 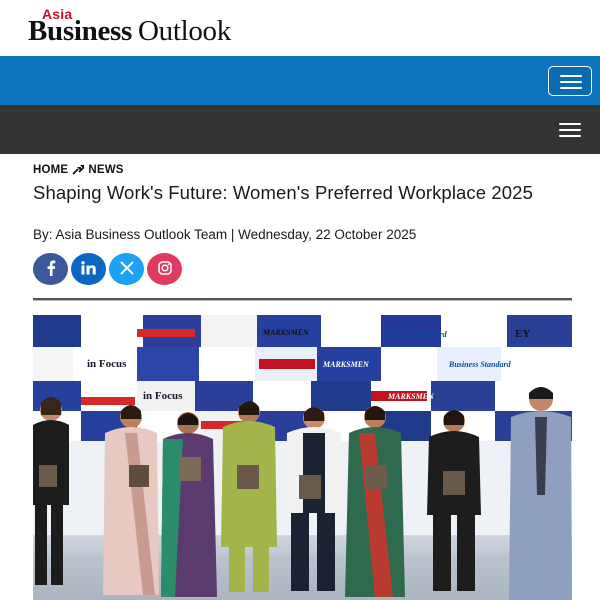 I want to click on backdrop-logo-text: EY, so click(x=522, y=334).